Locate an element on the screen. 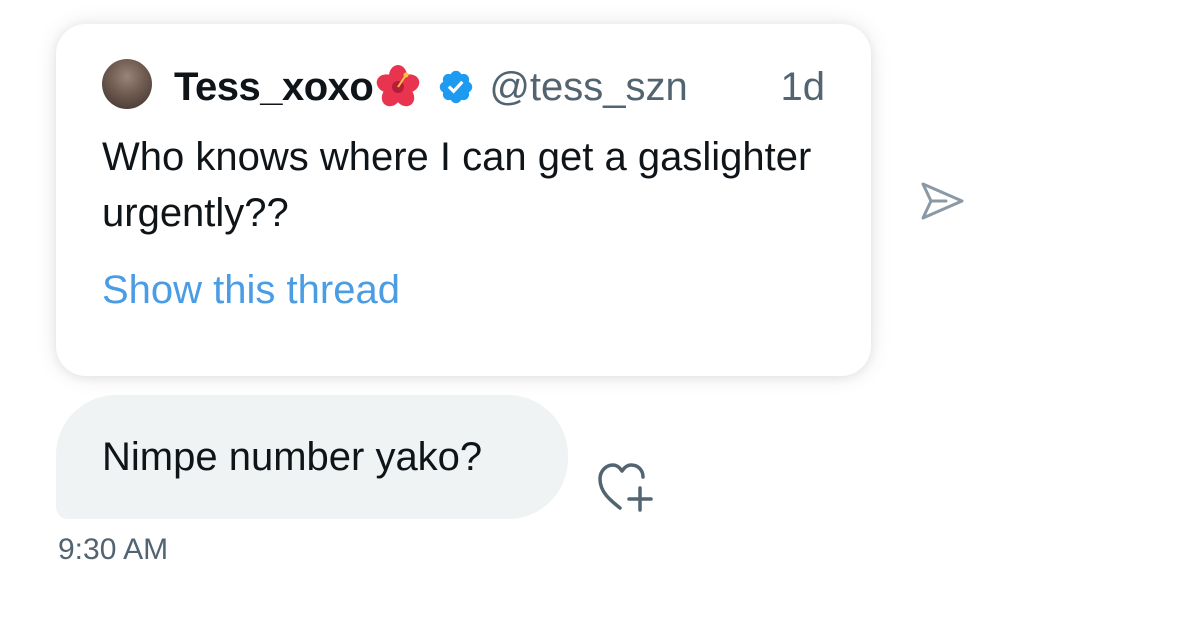 Image resolution: width=1200 pixels, height=619 pixels. message-timestamp: 9:30 AM is located at coordinates (113, 549).